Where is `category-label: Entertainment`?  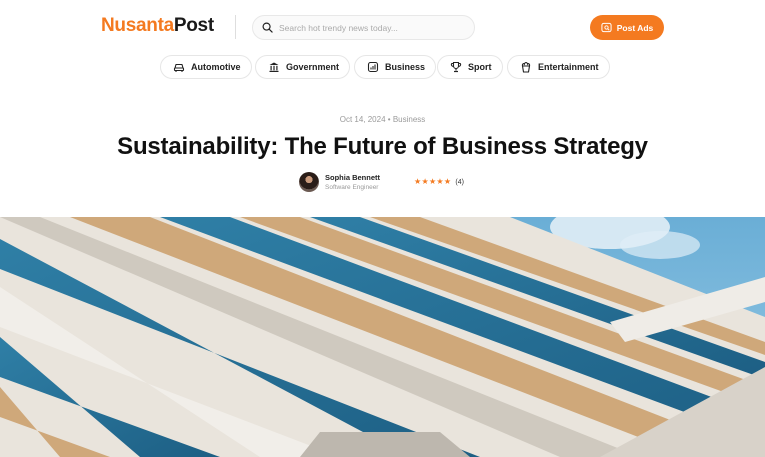
category-label: Entertainment is located at coordinates (568, 67).